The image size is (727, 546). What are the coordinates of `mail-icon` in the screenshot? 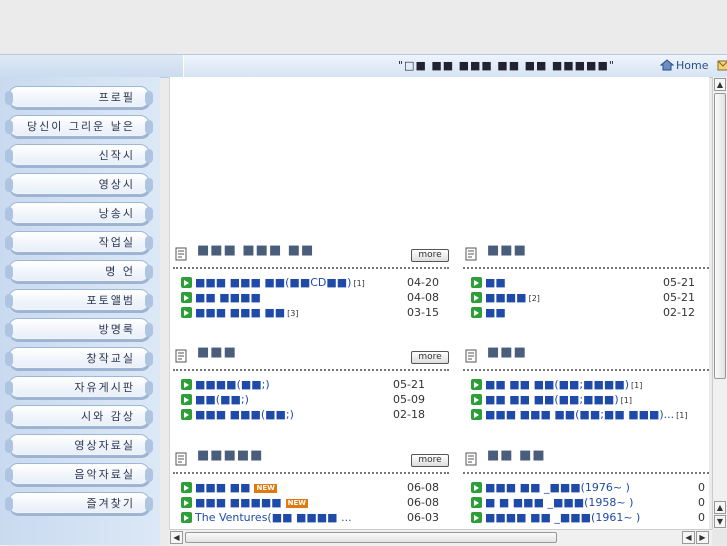 It's located at (722, 65).